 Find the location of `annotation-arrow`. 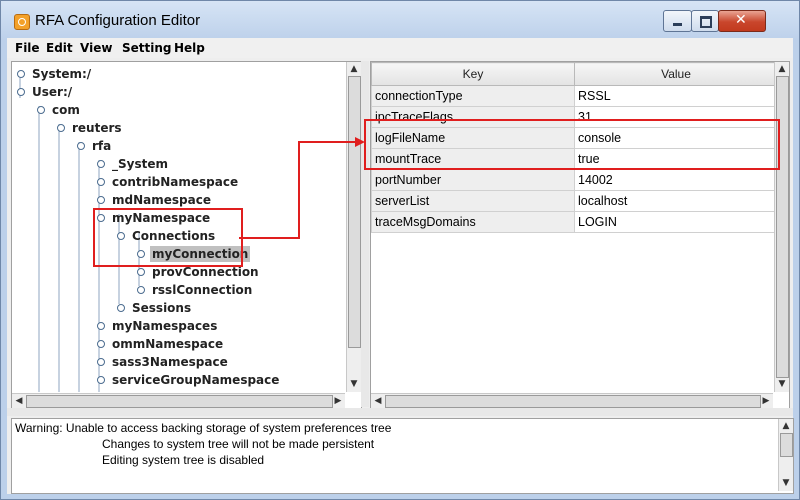

annotation-arrow is located at coordinates (302, 188).